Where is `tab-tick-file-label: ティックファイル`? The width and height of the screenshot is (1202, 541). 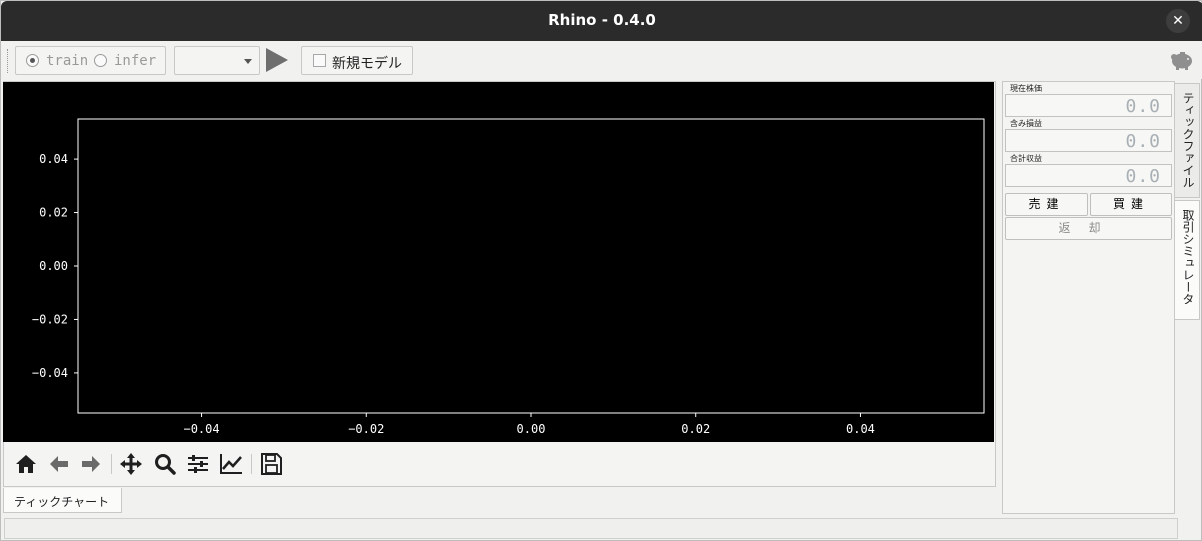
tab-tick-file-label: ティックファイル is located at coordinates (1188, 140).